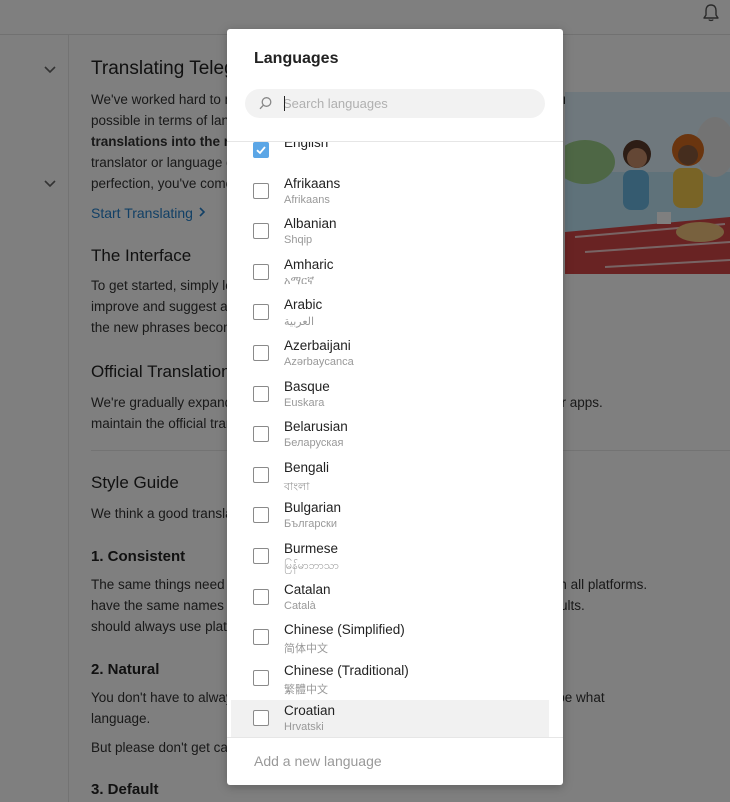  I want to click on language-name: Bengali, so click(307, 467).